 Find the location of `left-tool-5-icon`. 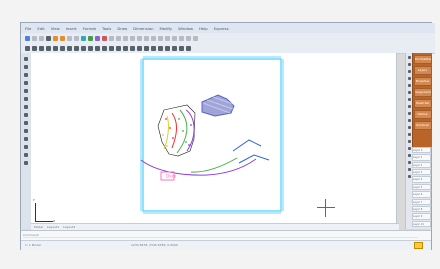

left-tool-5-icon is located at coordinates (26, 91).